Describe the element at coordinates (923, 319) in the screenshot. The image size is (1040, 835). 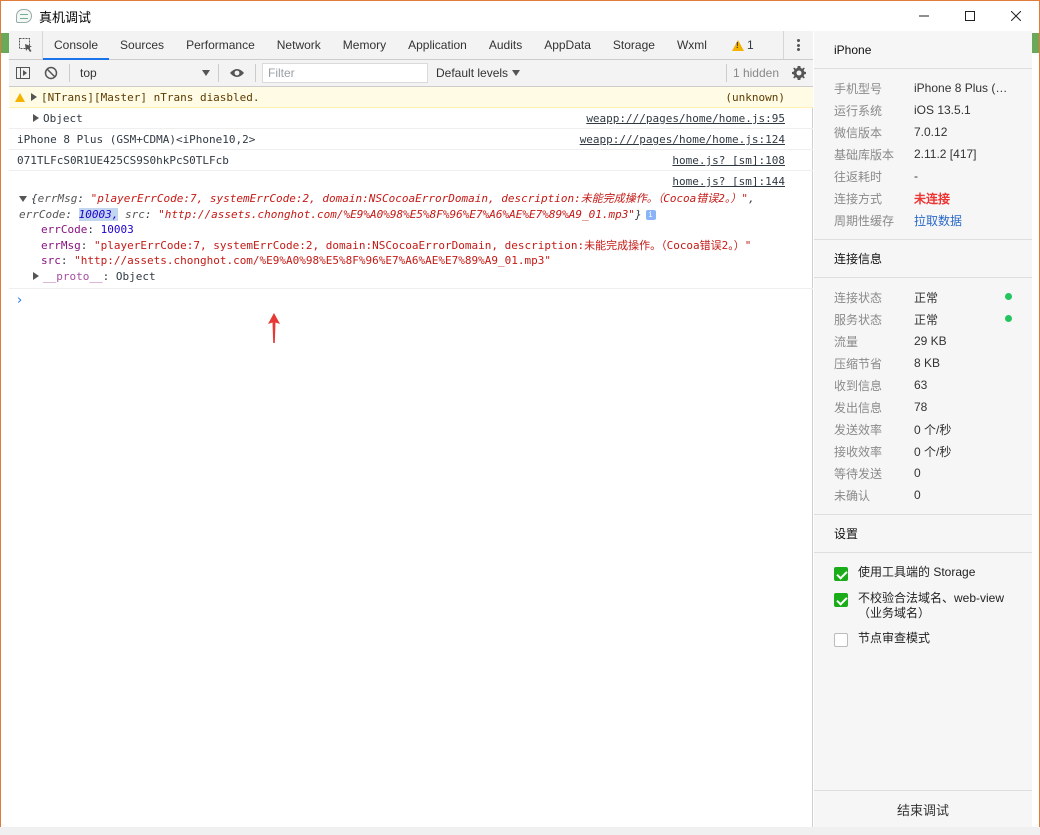
I see `service-status-row: 服务状态 正常` at that location.